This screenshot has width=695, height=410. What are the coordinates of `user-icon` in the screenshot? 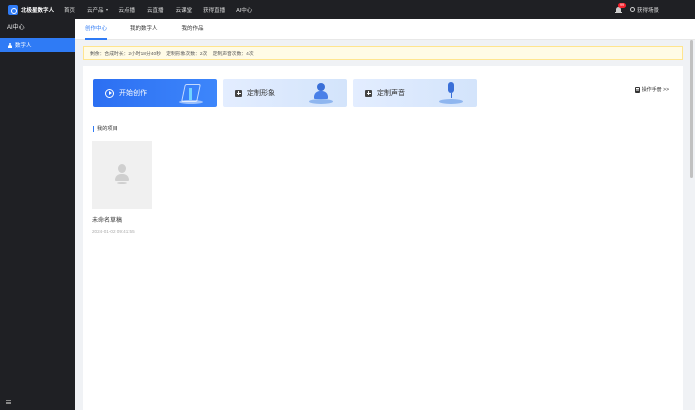 It's located at (632, 9).